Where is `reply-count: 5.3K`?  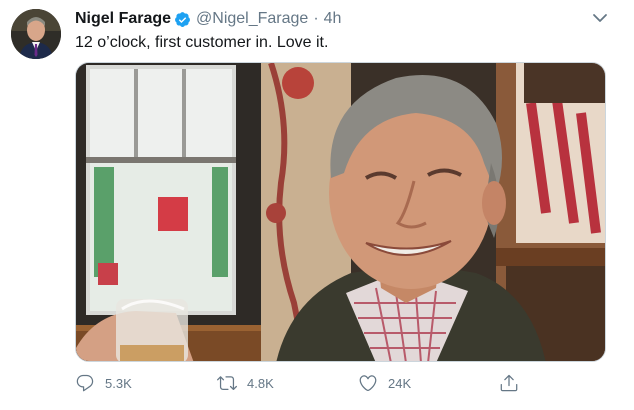 reply-count: 5.3K is located at coordinates (118, 383).